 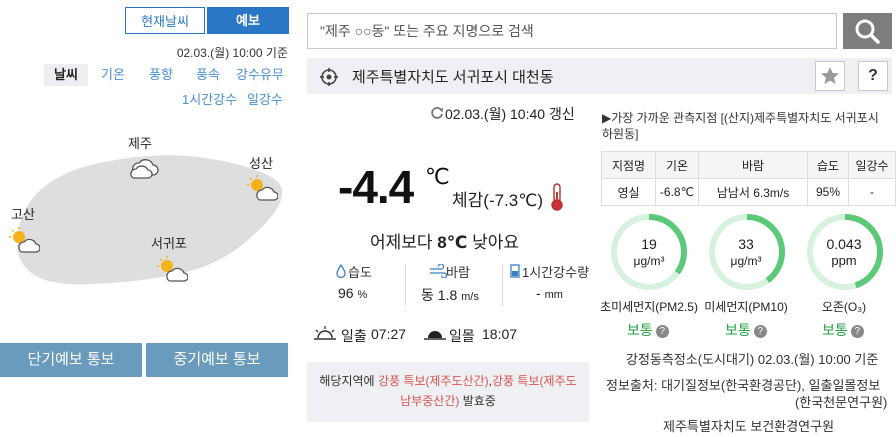 I want to click on city-label-seogwipo: 서귀포, so click(x=169, y=242).